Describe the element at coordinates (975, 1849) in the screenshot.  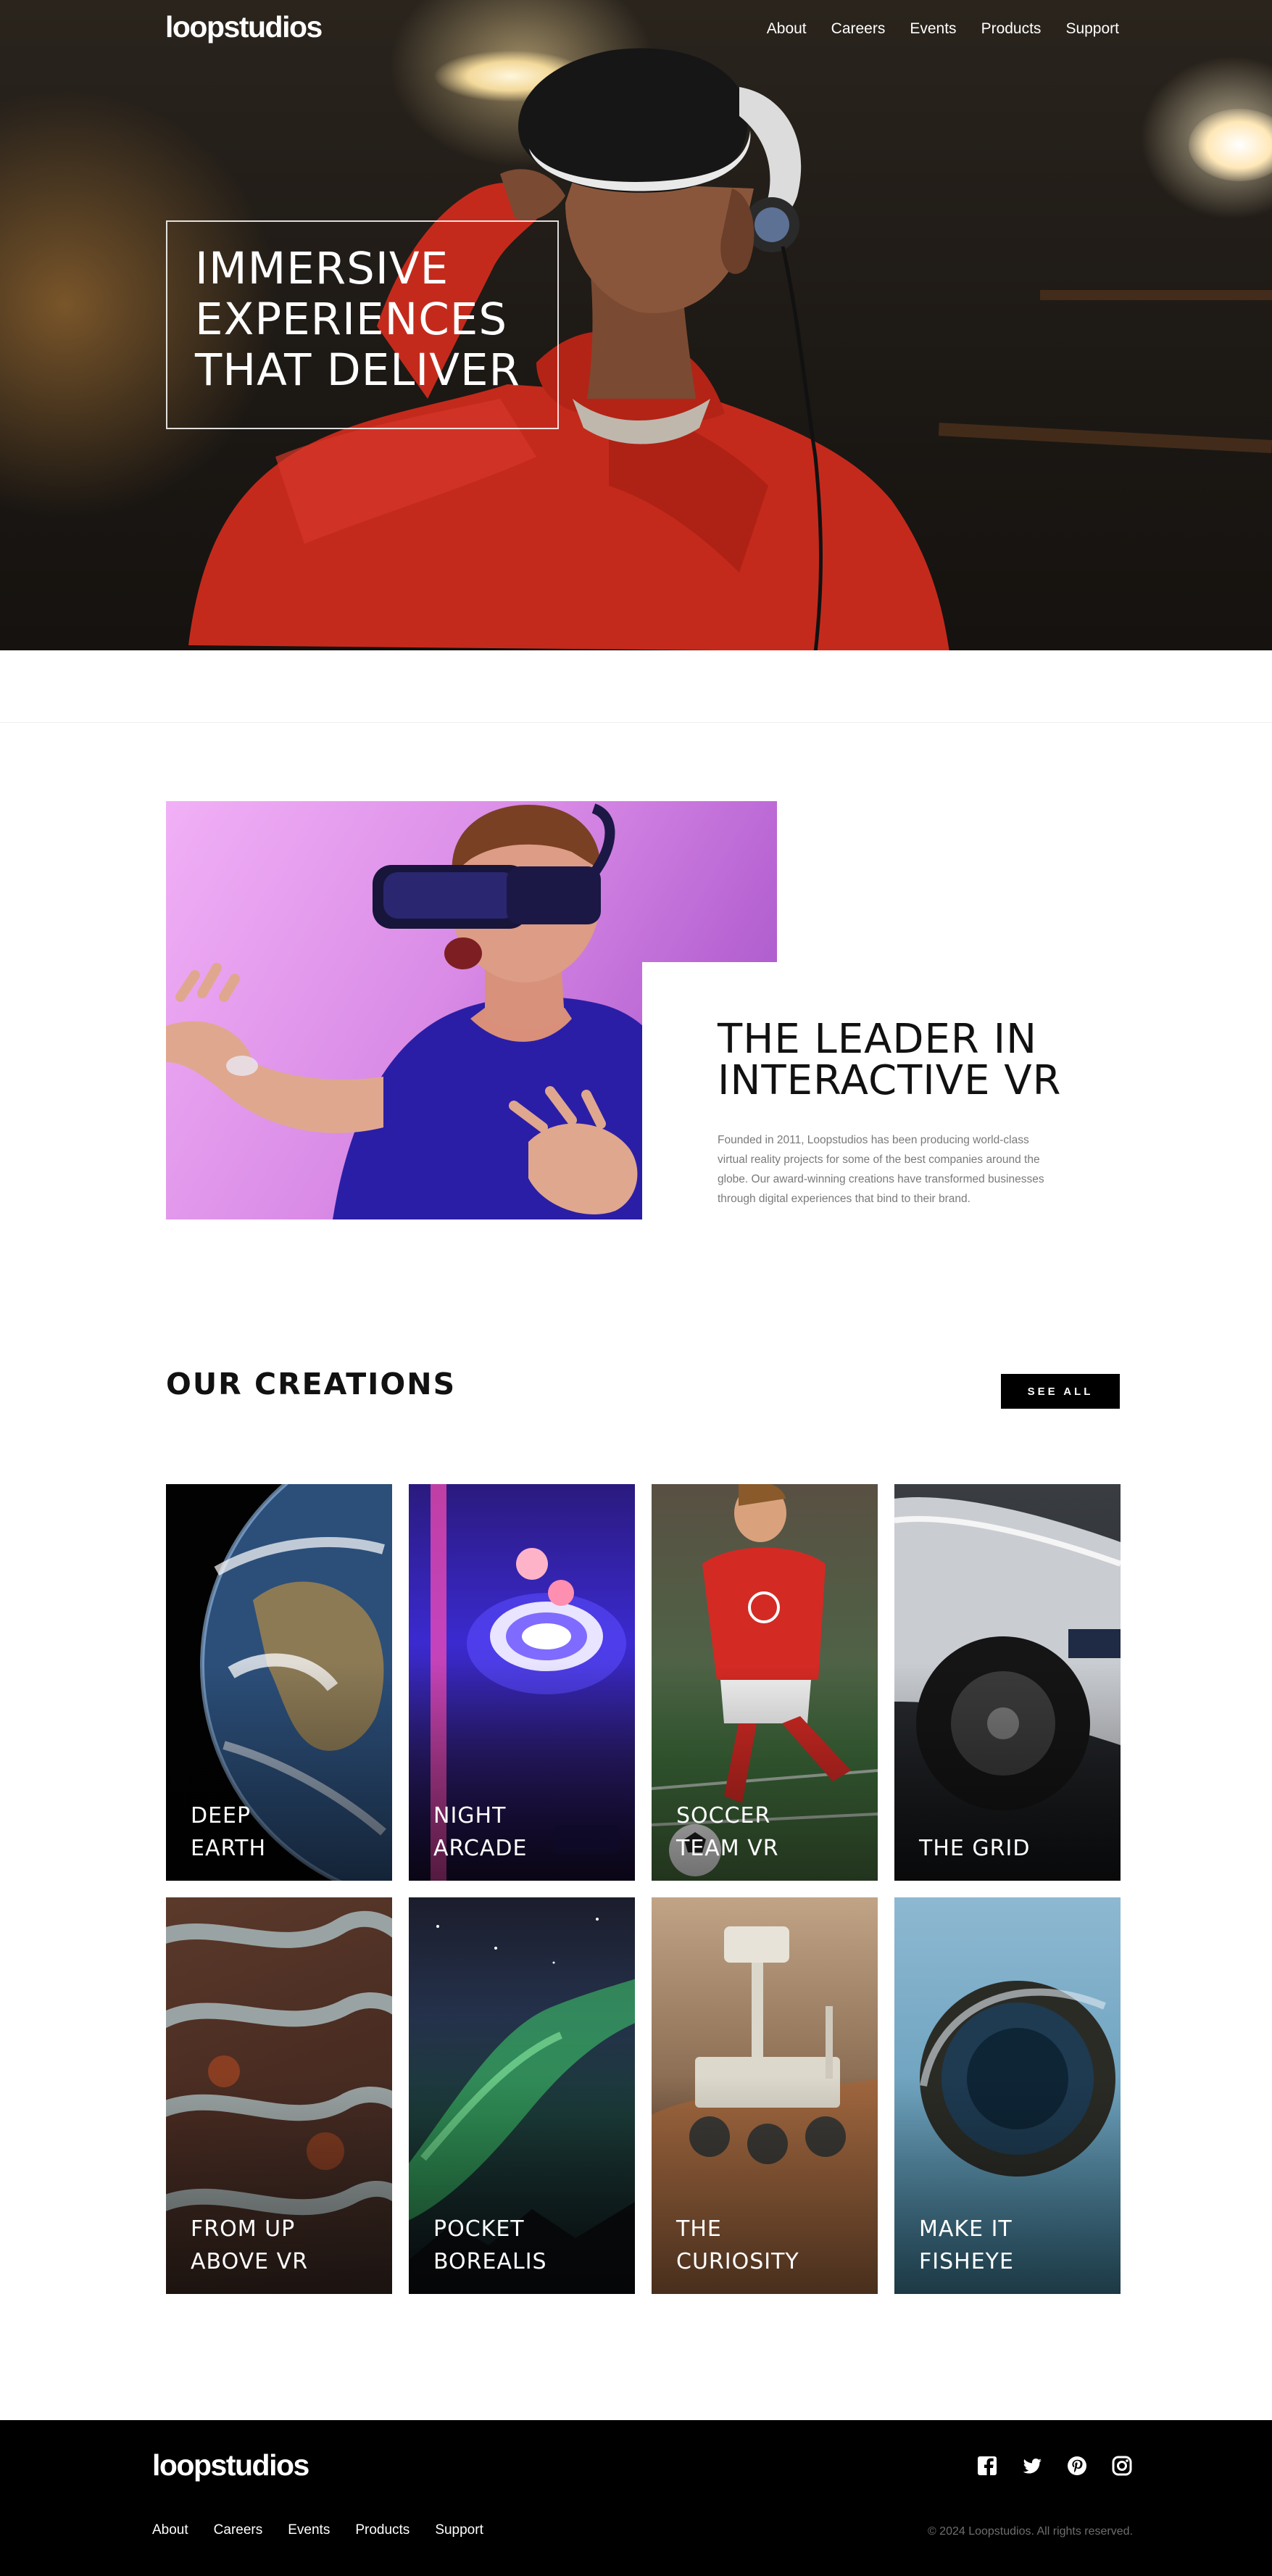
I see `creation-label: THE GRID` at that location.